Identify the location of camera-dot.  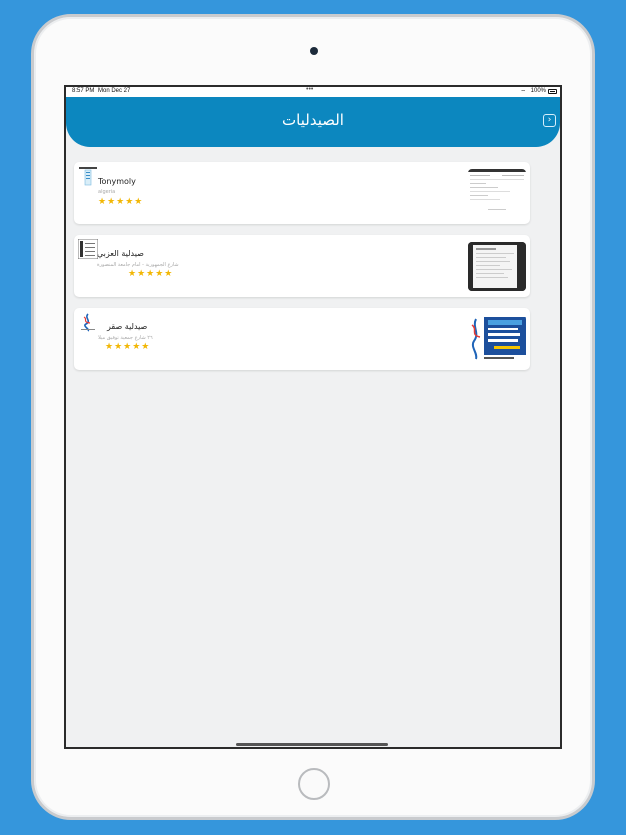
(314, 51).